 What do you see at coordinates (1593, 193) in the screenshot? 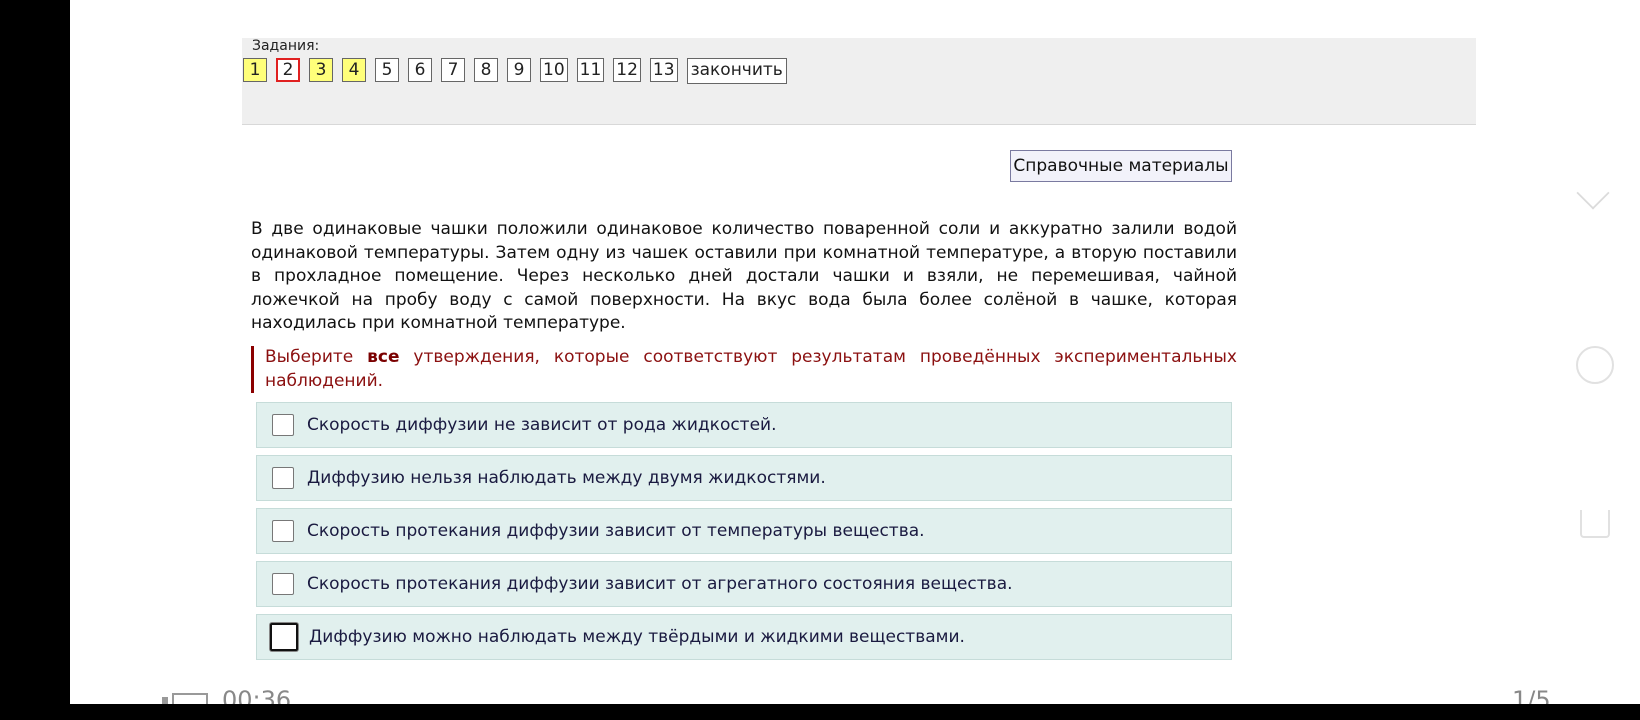
I see `back-chevron-icon` at bounding box center [1593, 193].